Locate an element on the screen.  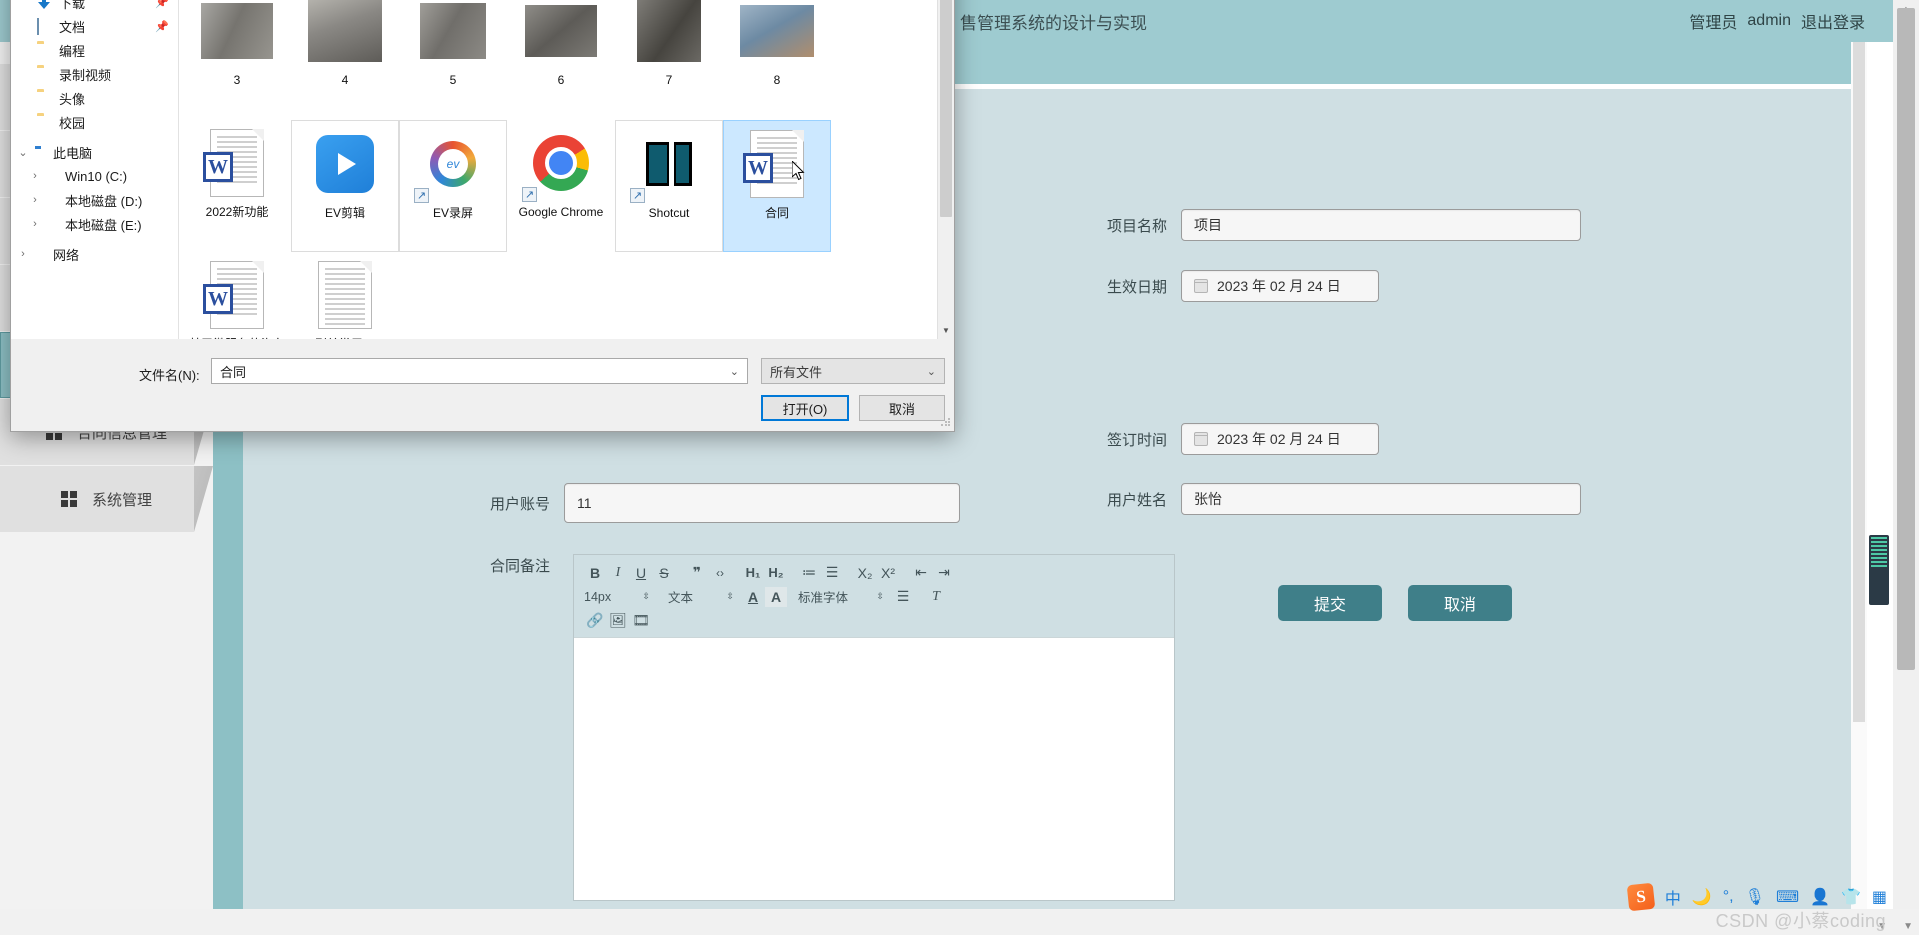
tree-item-this-pc: ⌄ 此电脑 is located at coordinates (94, 152).